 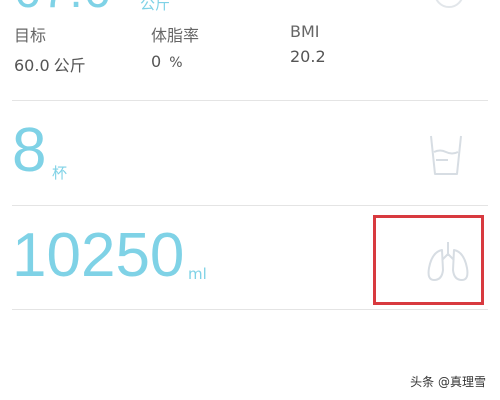 What do you see at coordinates (197, 274) in the screenshot?
I see `lung-capacity-unit: ml` at bounding box center [197, 274].